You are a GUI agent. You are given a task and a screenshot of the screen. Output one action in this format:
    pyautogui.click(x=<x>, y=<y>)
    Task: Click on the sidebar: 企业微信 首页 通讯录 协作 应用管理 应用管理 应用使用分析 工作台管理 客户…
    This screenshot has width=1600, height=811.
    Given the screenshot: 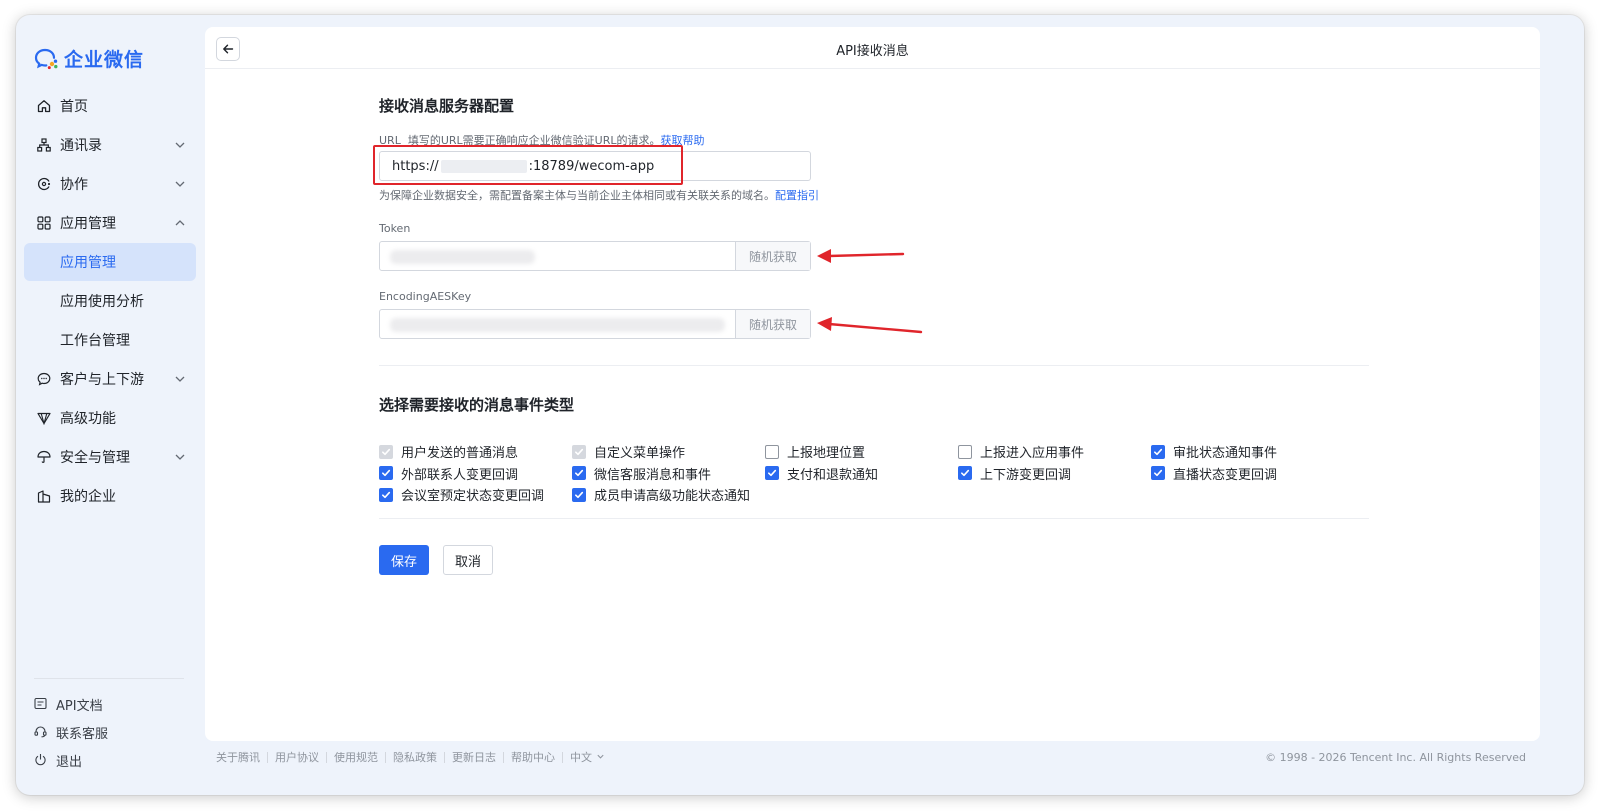 What is the action you would take?
    pyautogui.click(x=111, y=405)
    